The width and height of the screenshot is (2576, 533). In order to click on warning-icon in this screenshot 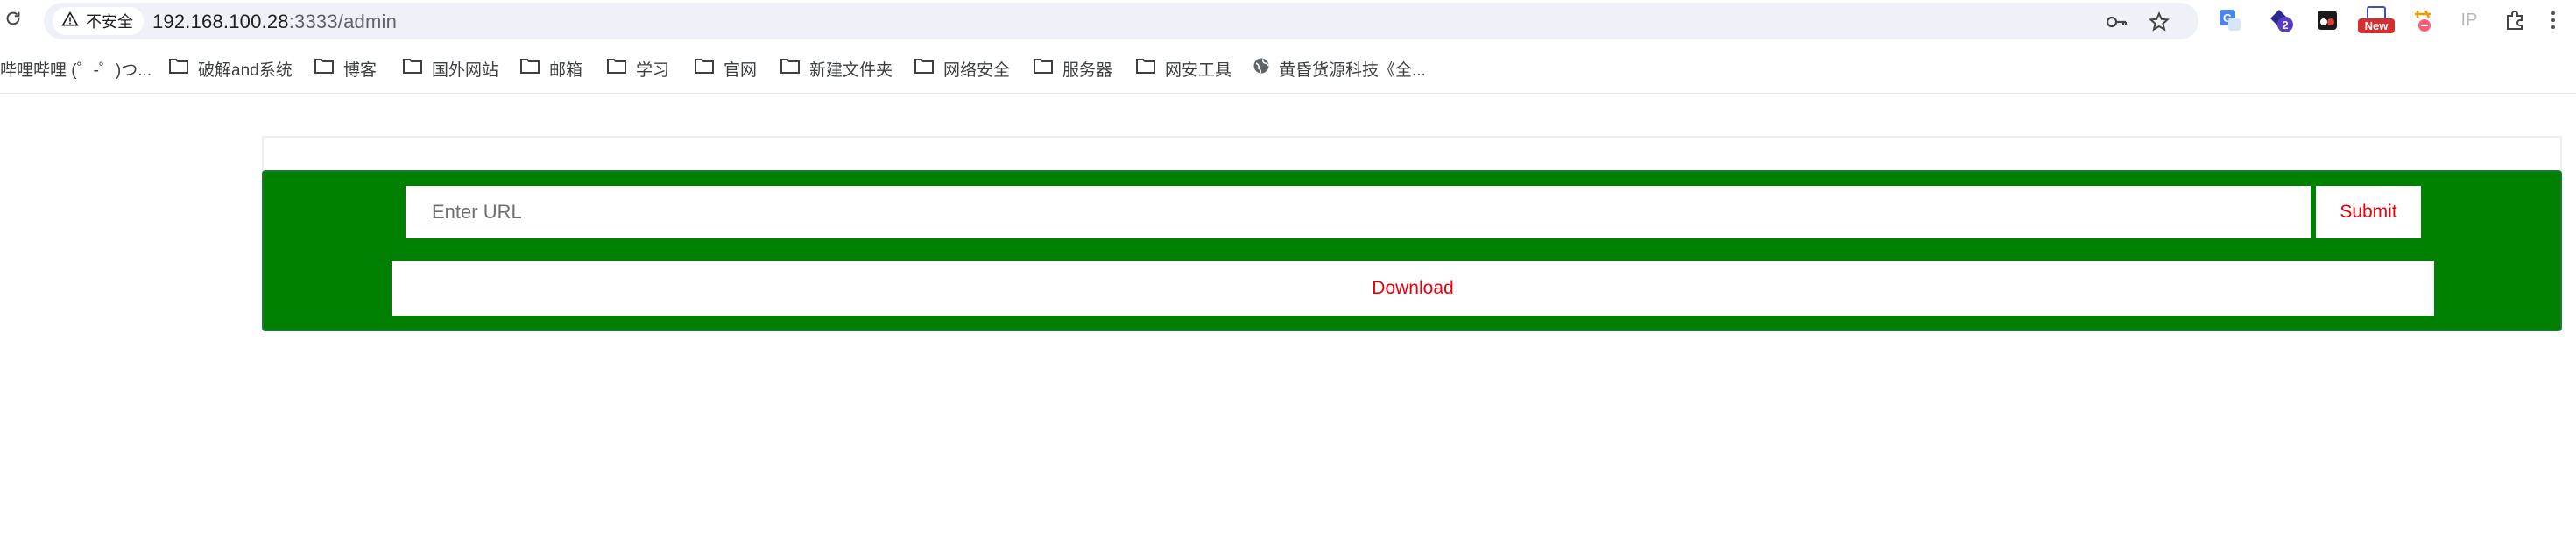, I will do `click(70, 21)`.